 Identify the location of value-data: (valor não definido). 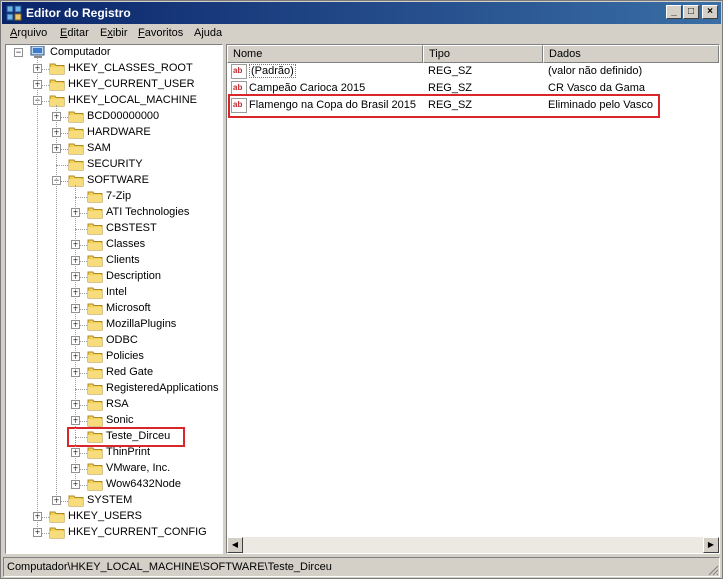
(595, 71).